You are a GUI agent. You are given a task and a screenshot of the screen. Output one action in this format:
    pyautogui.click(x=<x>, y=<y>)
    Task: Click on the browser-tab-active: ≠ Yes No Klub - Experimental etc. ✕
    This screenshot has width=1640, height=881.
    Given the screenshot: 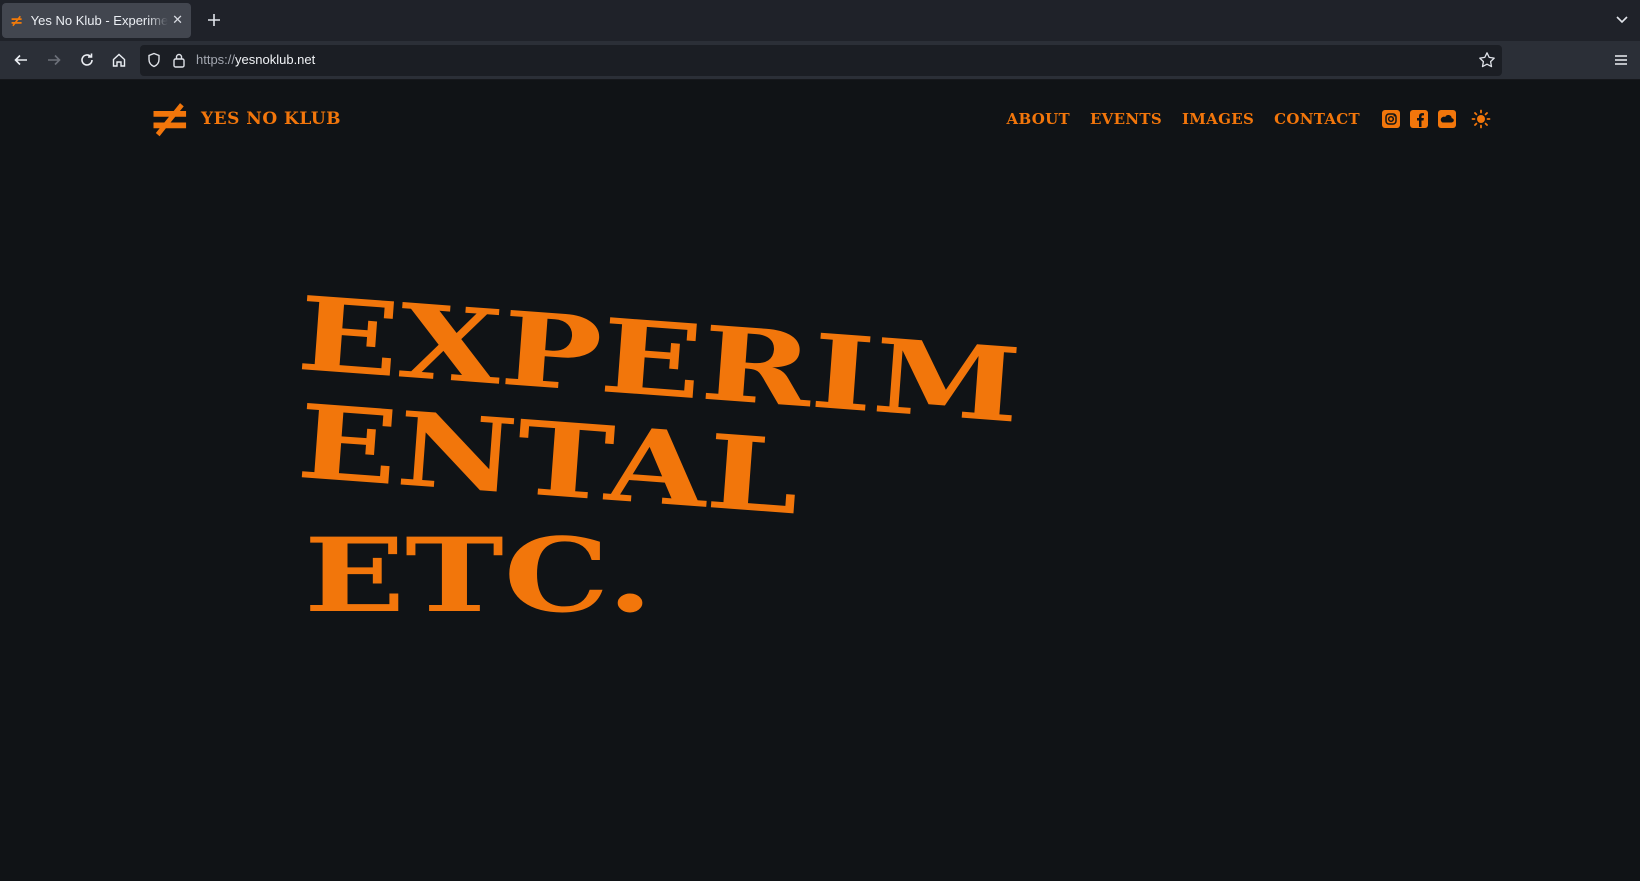 What is the action you would take?
    pyautogui.click(x=96, y=20)
    